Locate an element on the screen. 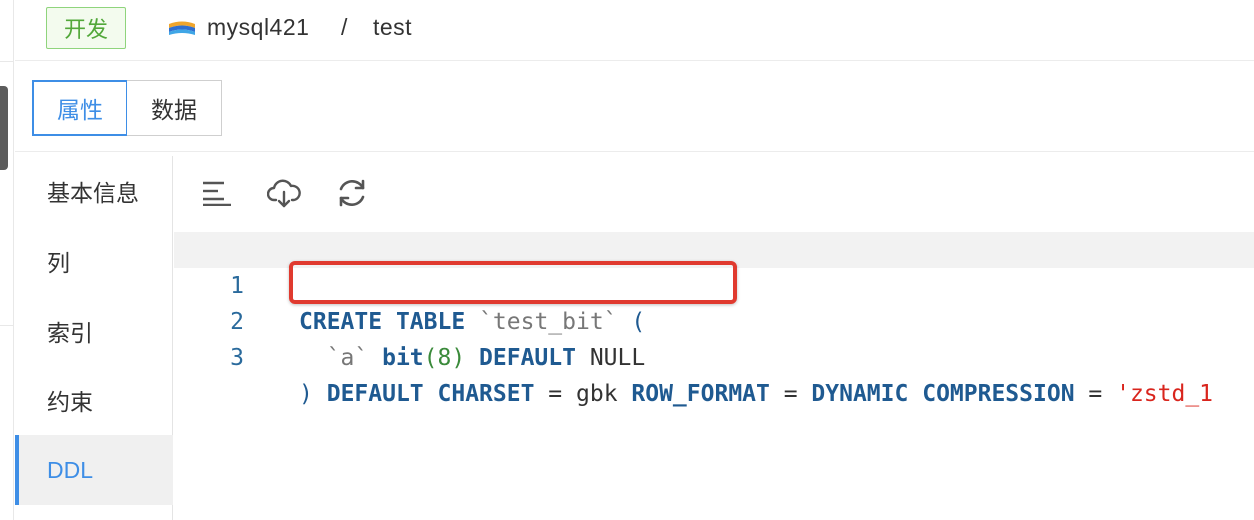 The width and height of the screenshot is (1254, 520). side-nav: 基本信息 列 索引 约束 DDL is located at coordinates (94, 338).